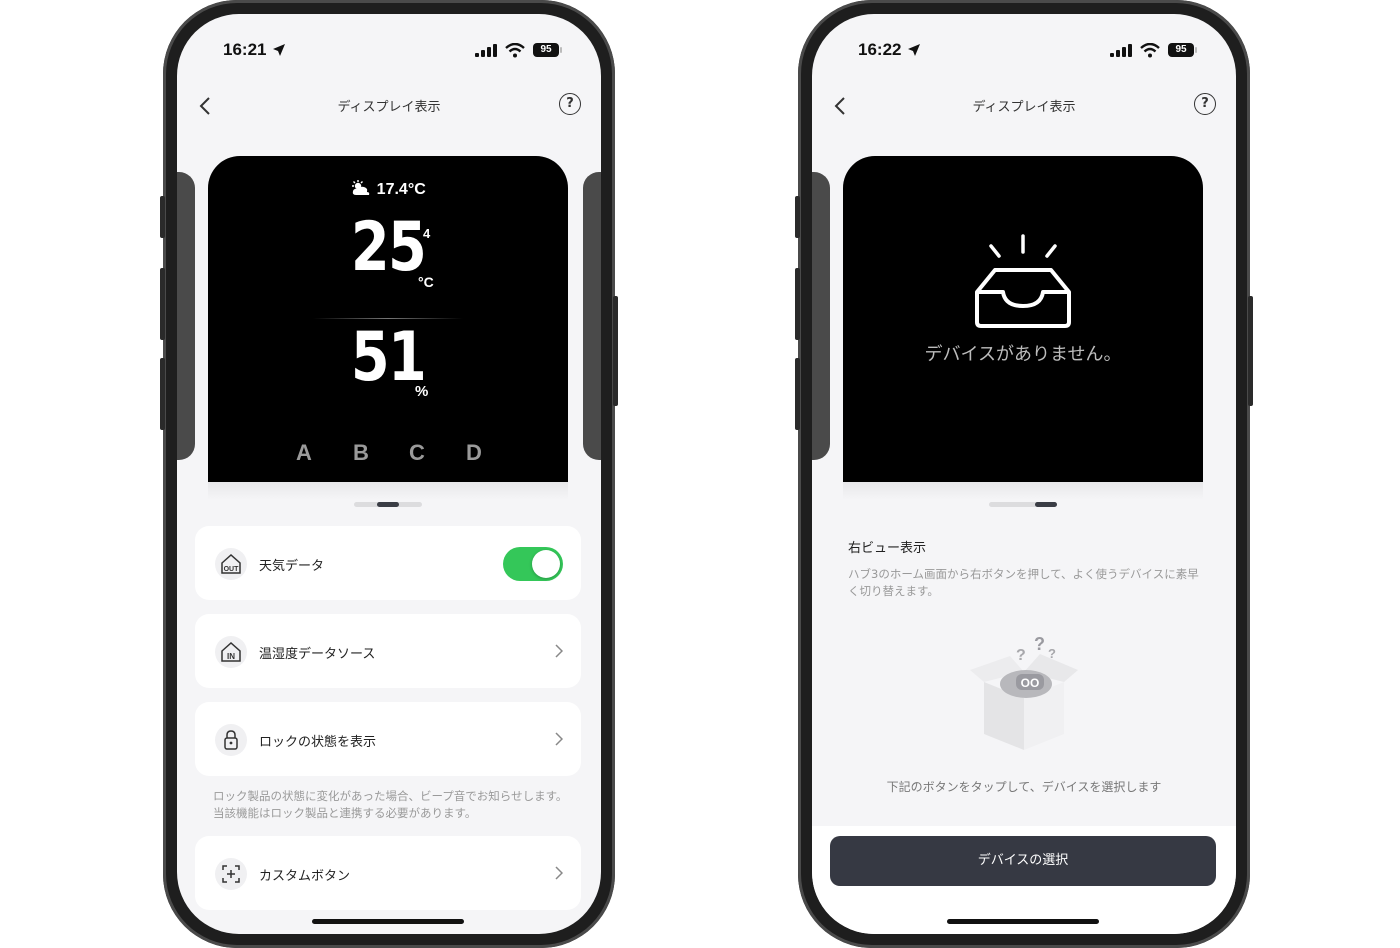  What do you see at coordinates (388, 873) in the screenshot?
I see `setting-row-custom-button: カスタムボタン` at bounding box center [388, 873].